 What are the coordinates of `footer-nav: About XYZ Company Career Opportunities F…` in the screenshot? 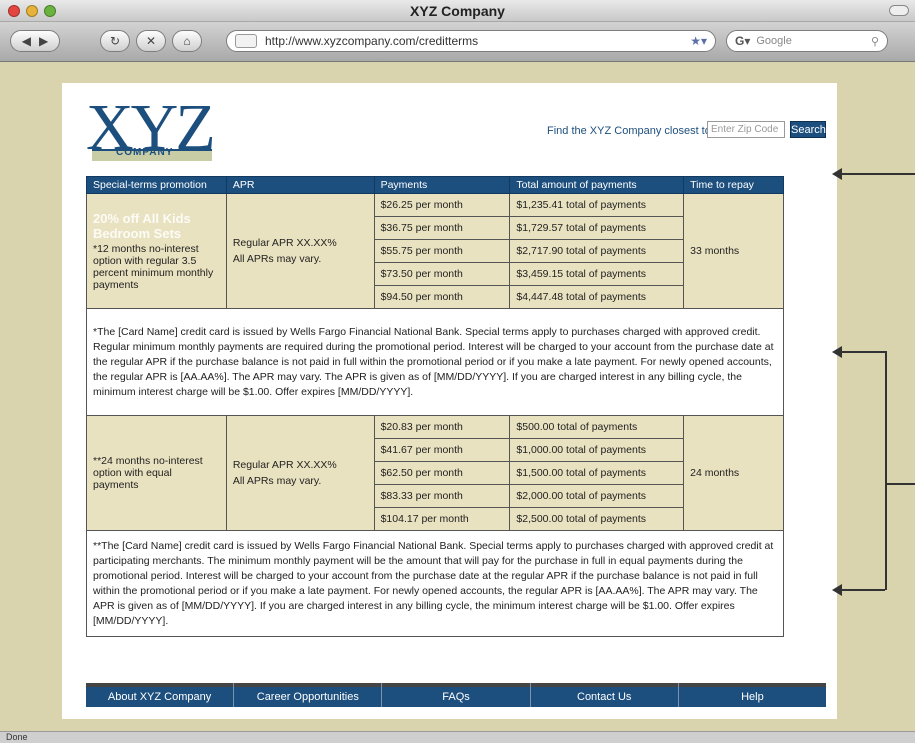 It's located at (456, 695).